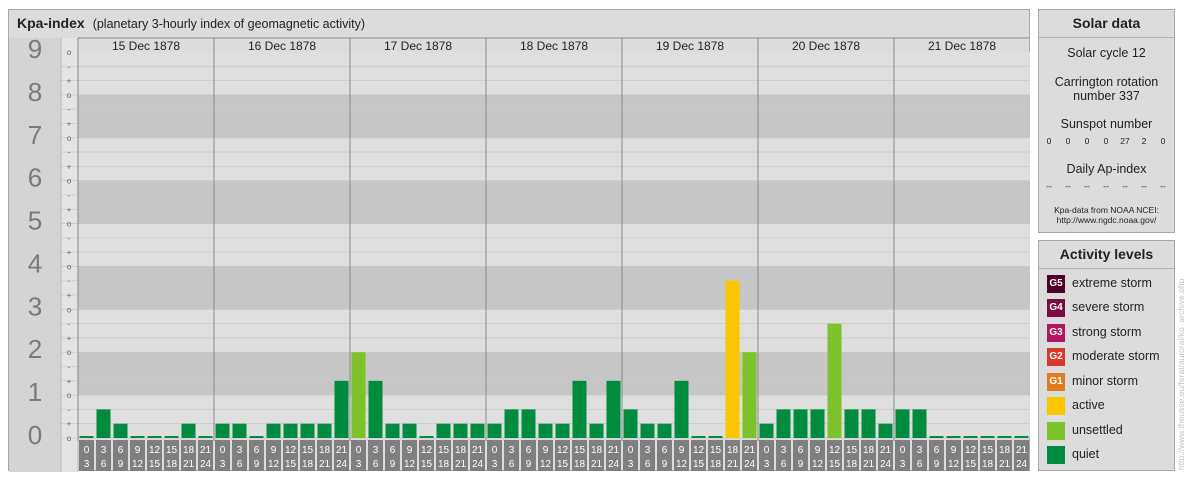  What do you see at coordinates (1086, 454) in the screenshot?
I see `quiet-label: quiet` at bounding box center [1086, 454].